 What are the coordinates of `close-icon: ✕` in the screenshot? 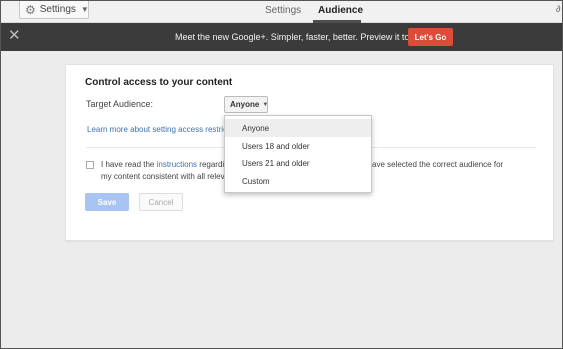 It's located at (14, 35).